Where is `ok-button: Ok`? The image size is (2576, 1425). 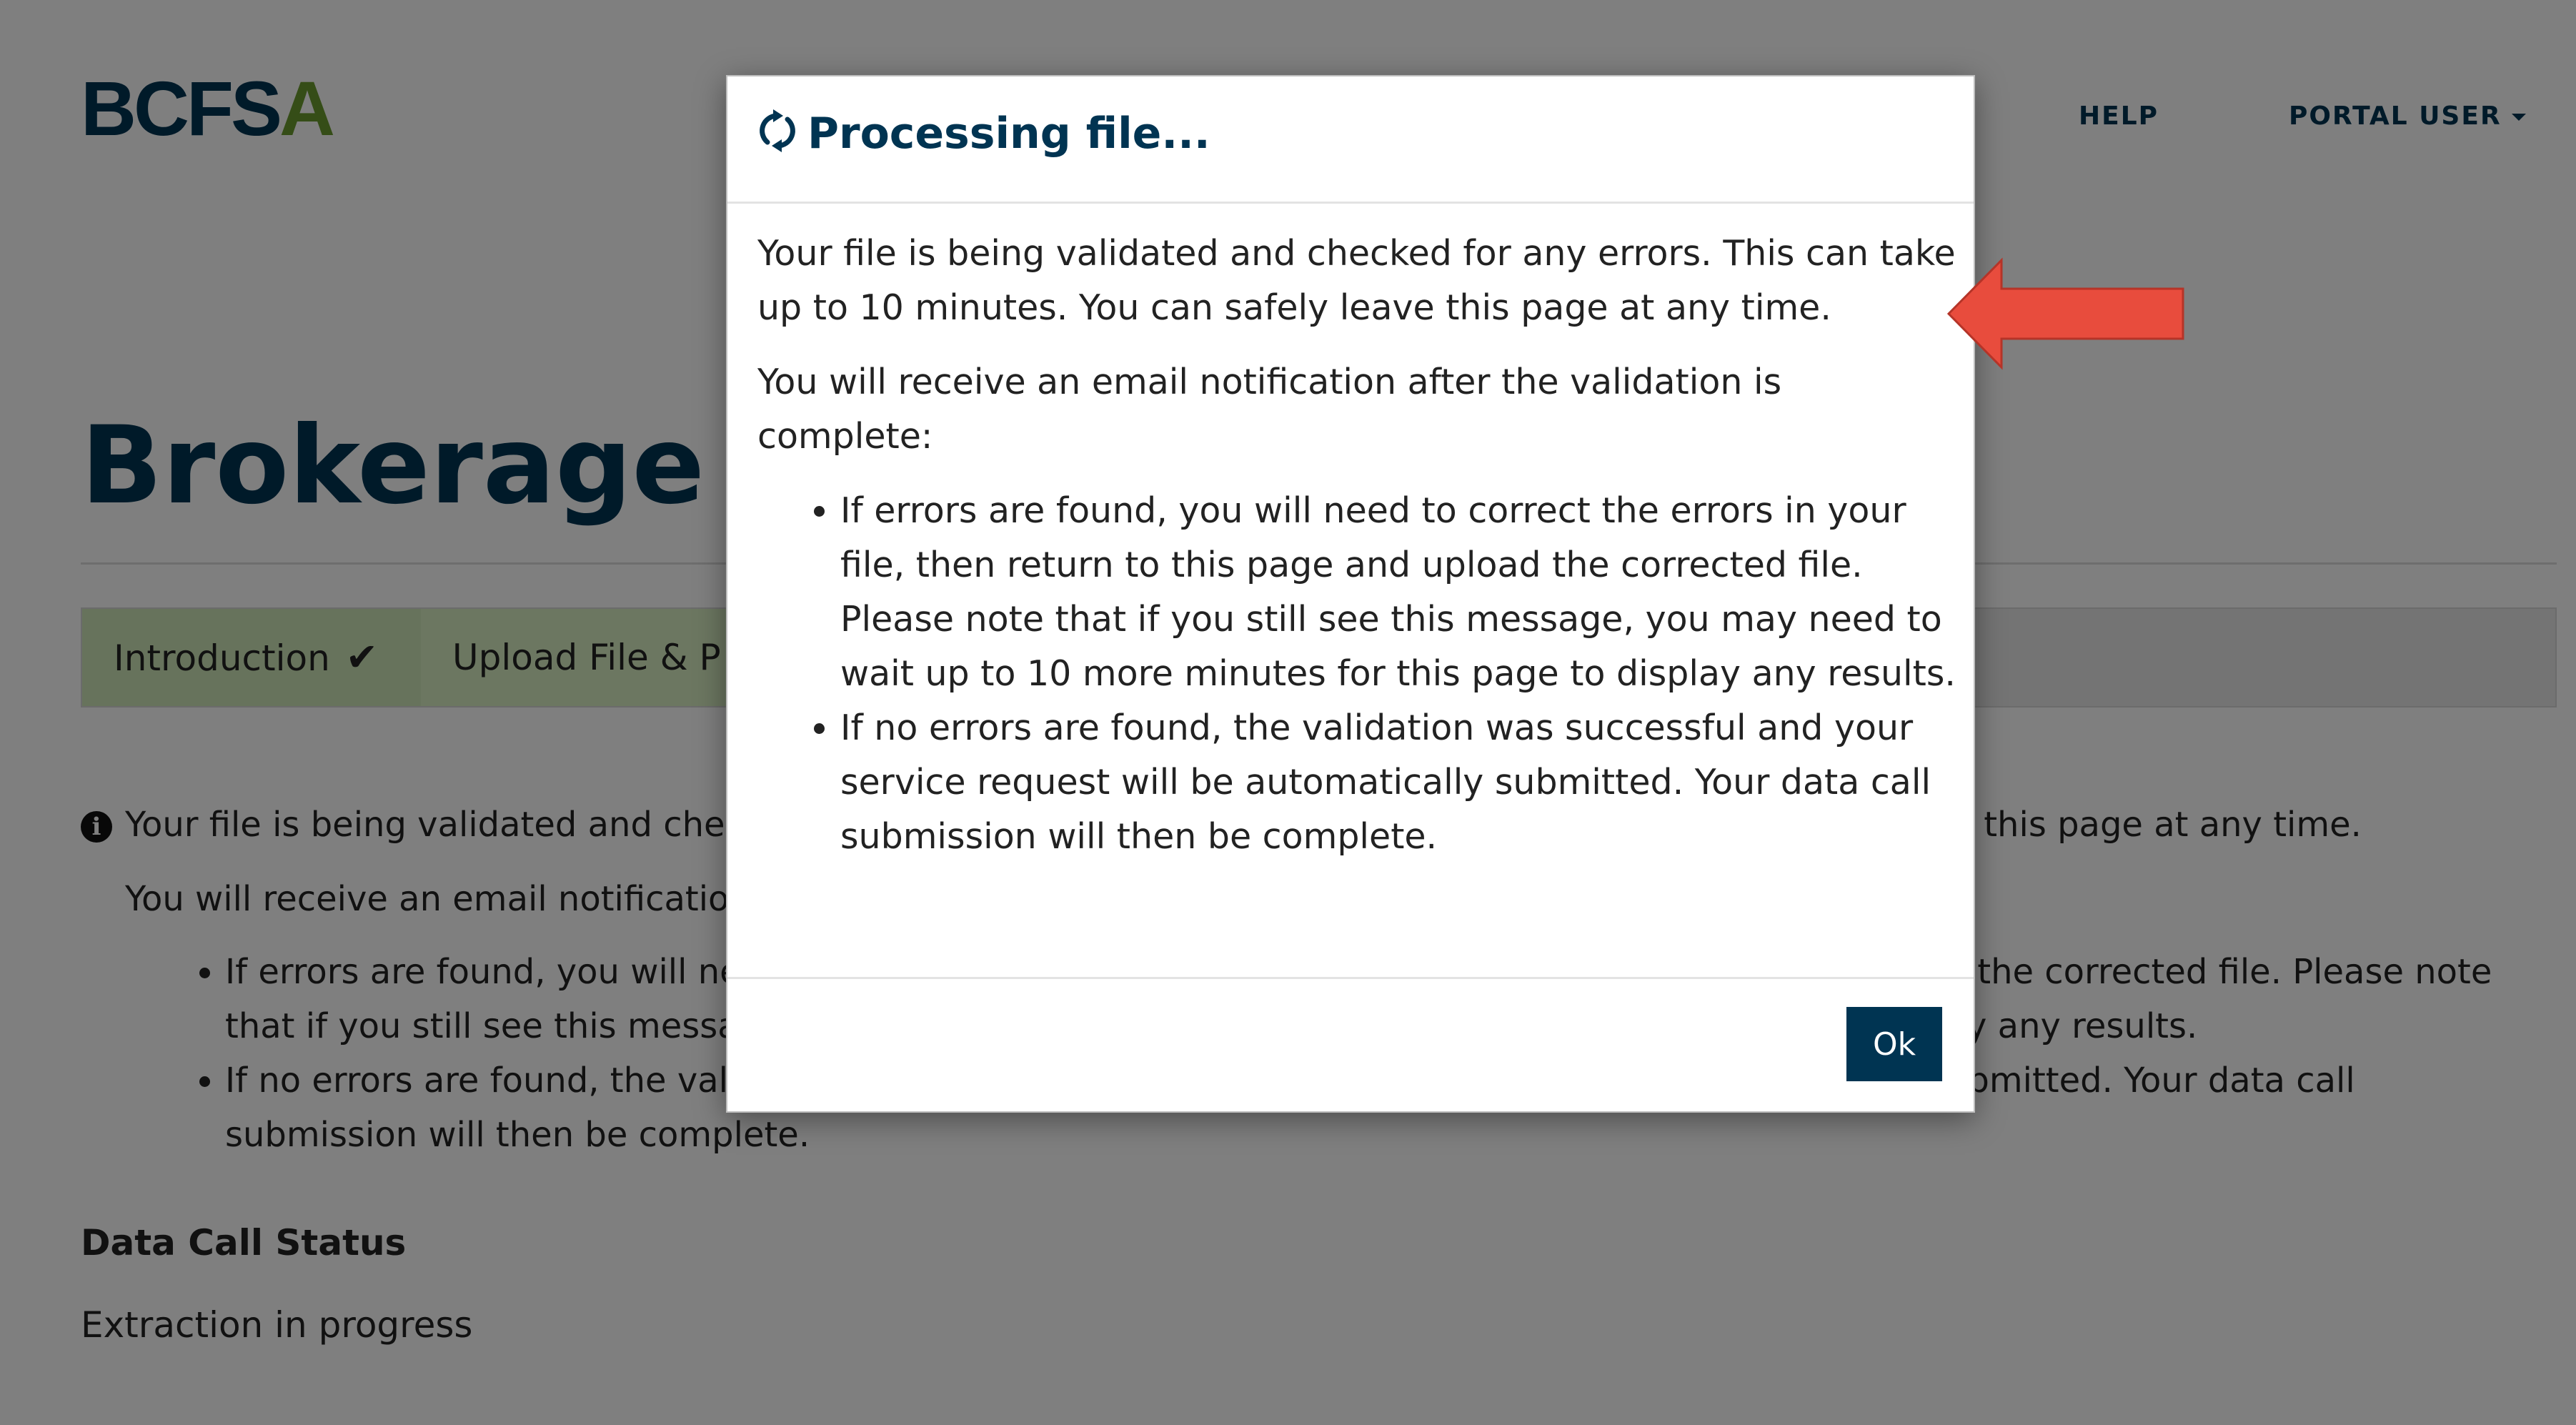
ok-button: Ok is located at coordinates (1894, 1044).